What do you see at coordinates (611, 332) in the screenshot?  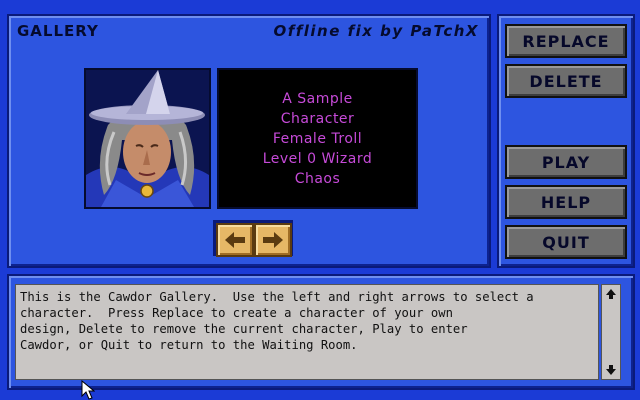 I see `description-scrollbar` at bounding box center [611, 332].